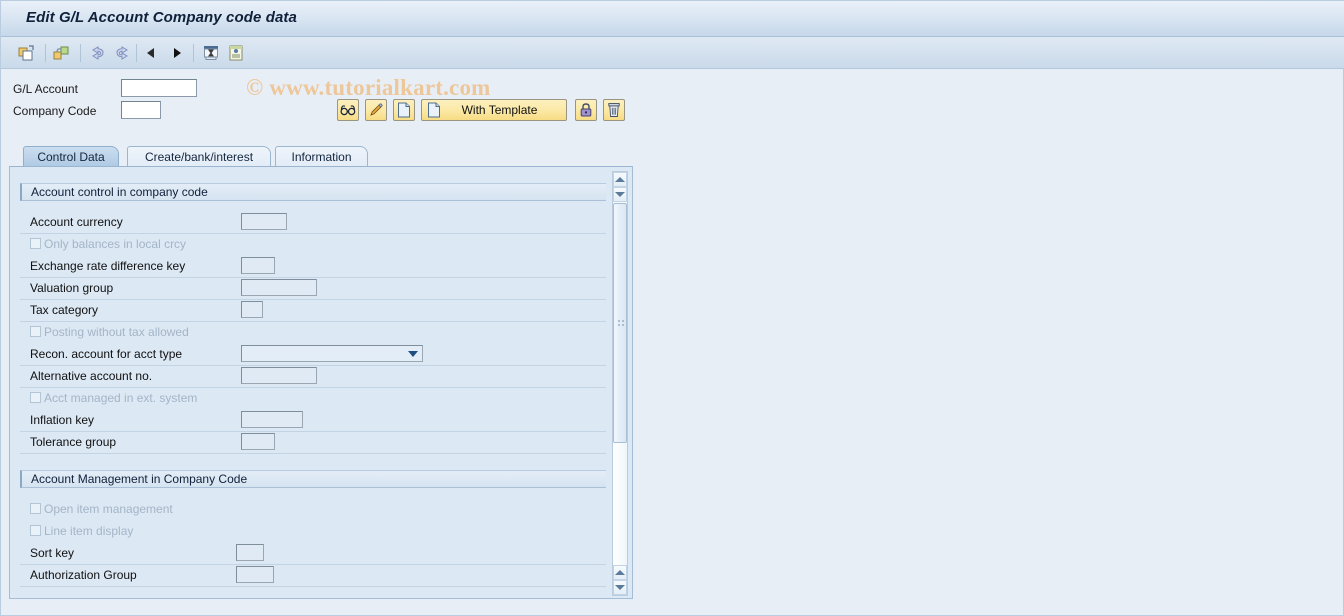 The height and width of the screenshot is (616, 1344). I want to click on change-button, so click(376, 110).